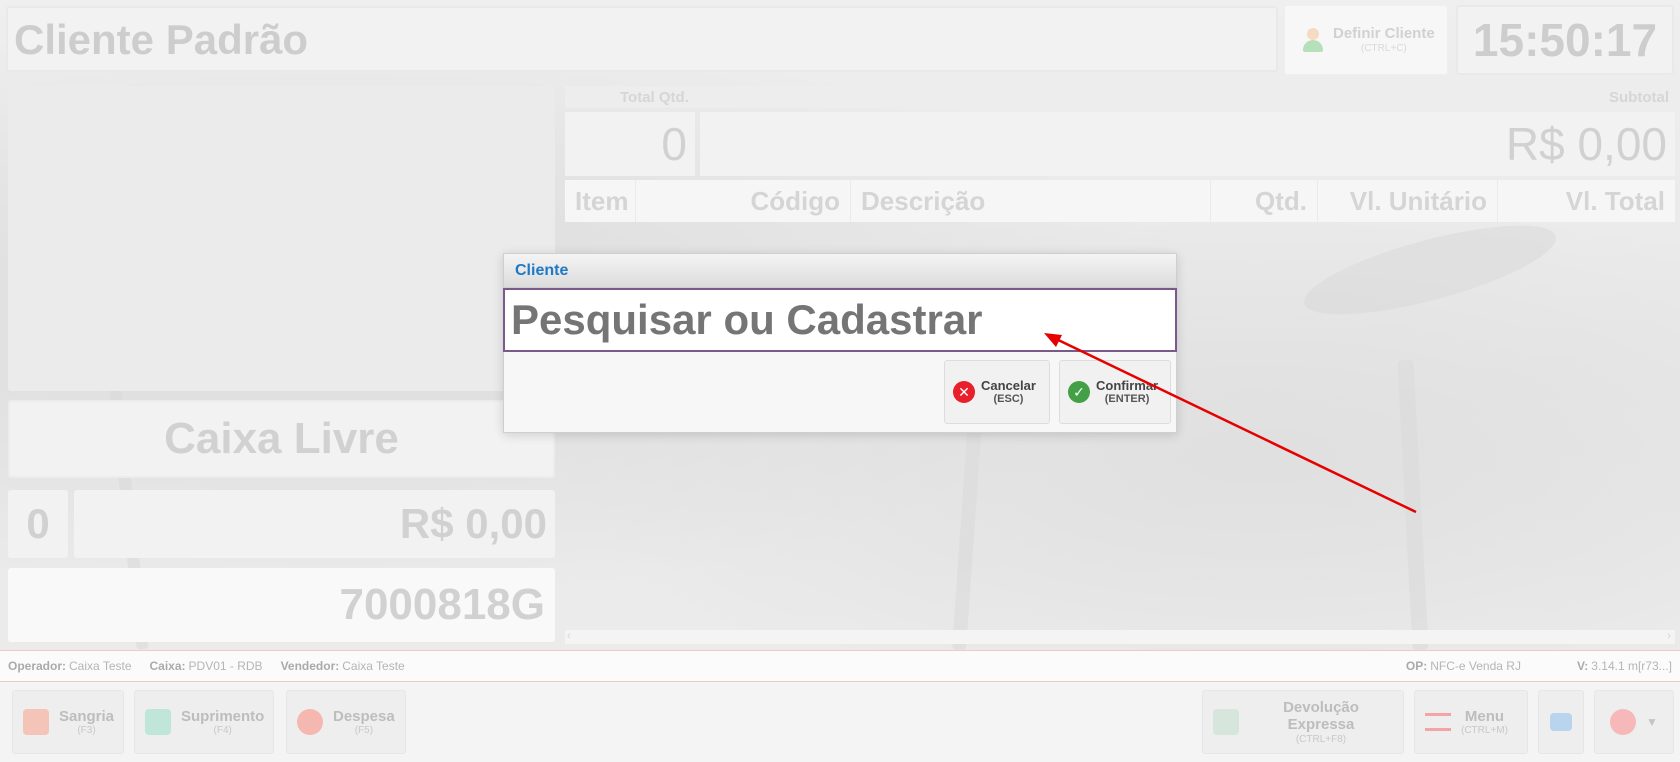  What do you see at coordinates (1230, 423) in the screenshot?
I see `annotation-arrow` at bounding box center [1230, 423].